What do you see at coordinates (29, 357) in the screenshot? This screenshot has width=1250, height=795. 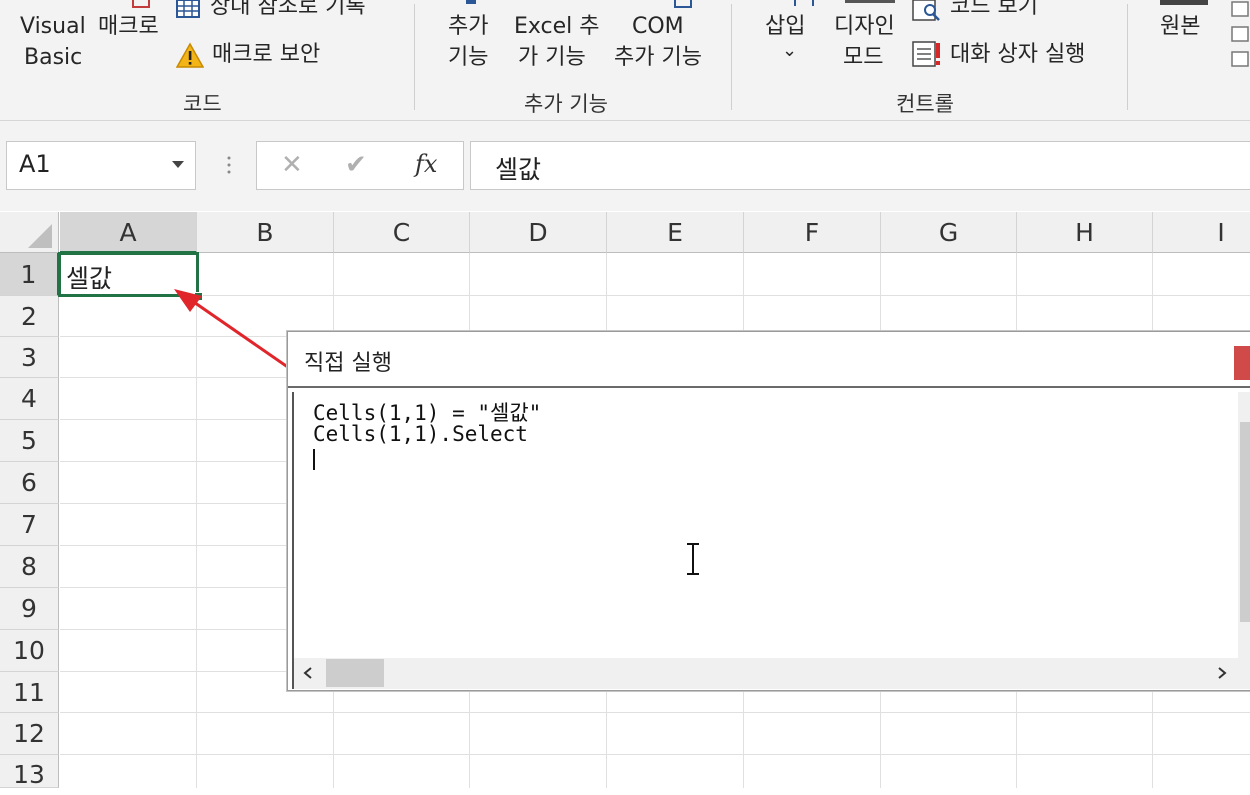 I see `row-header-3: 3` at bounding box center [29, 357].